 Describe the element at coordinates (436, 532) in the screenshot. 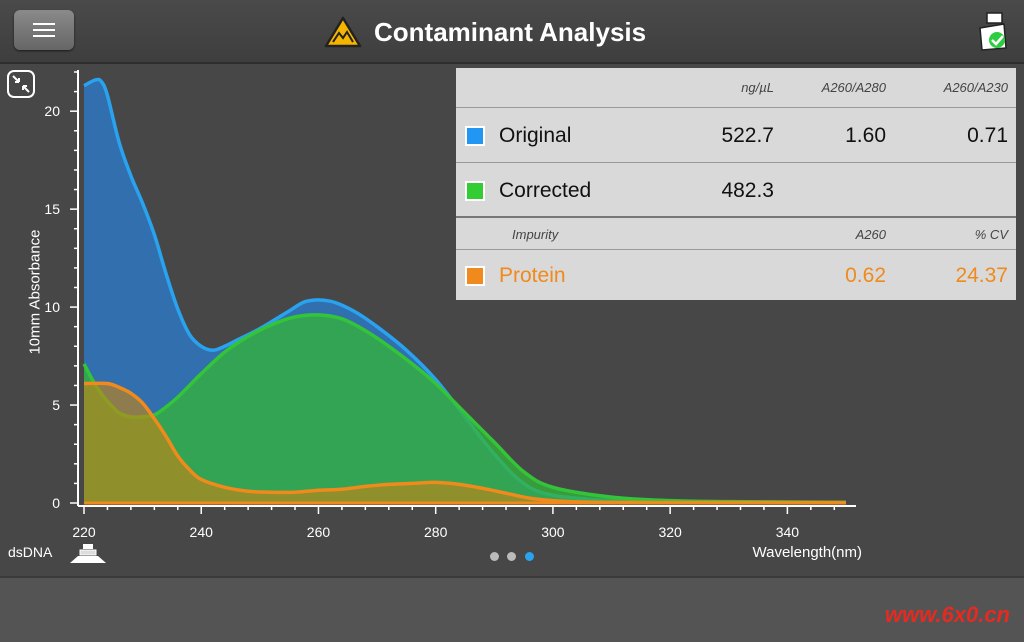

I see `x-tick-label: 280` at that location.